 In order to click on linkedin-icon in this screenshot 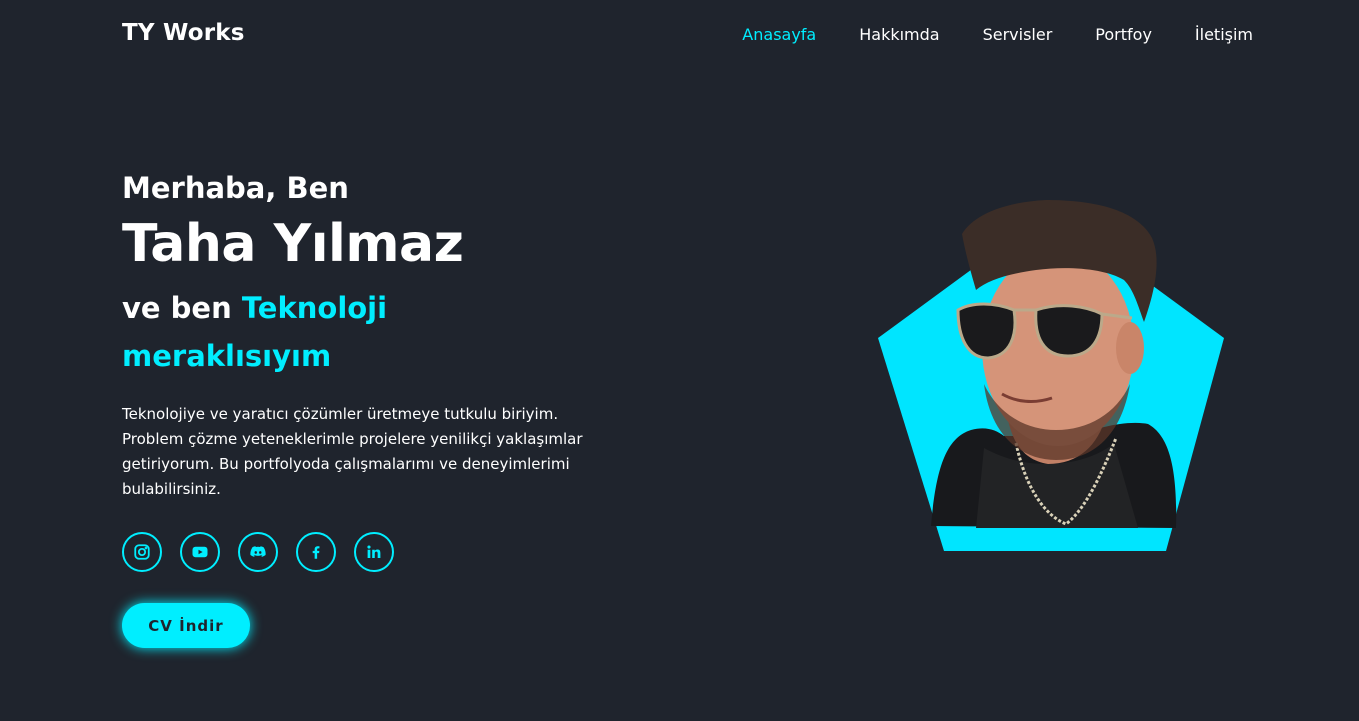, I will do `click(374, 551)`.